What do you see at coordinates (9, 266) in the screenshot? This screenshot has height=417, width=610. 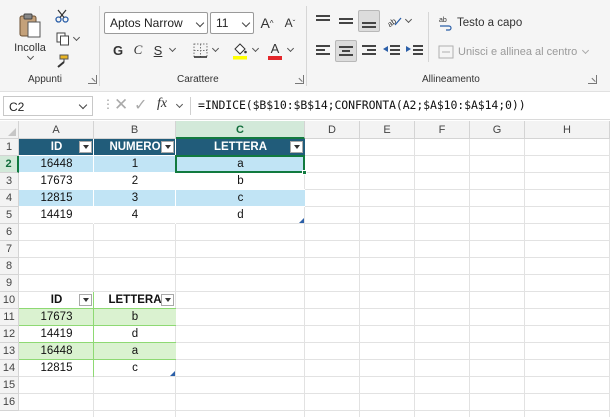 I see `row-header-8: 8` at bounding box center [9, 266].